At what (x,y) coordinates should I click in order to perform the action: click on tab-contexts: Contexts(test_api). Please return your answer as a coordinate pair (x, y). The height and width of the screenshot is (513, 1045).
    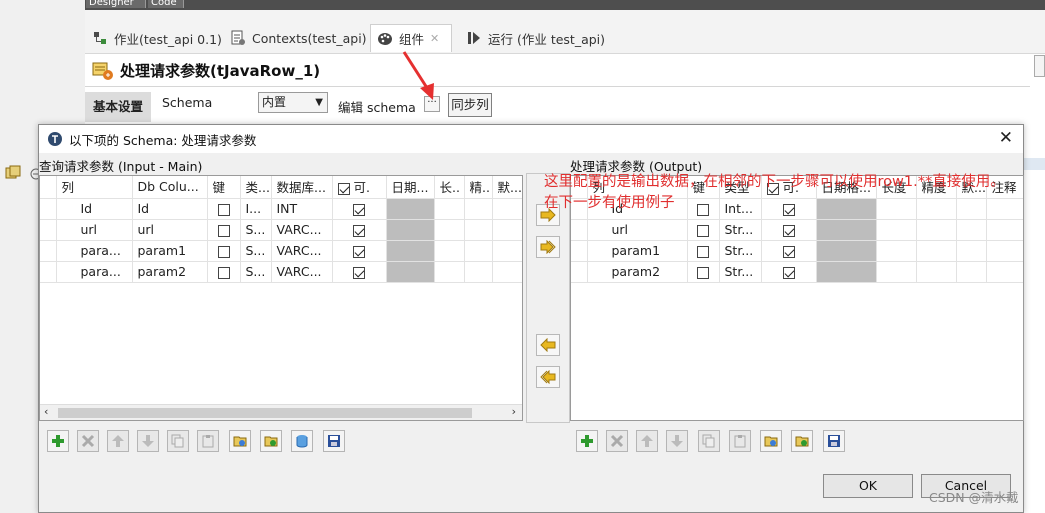
    Looking at the image, I should click on (298, 38).